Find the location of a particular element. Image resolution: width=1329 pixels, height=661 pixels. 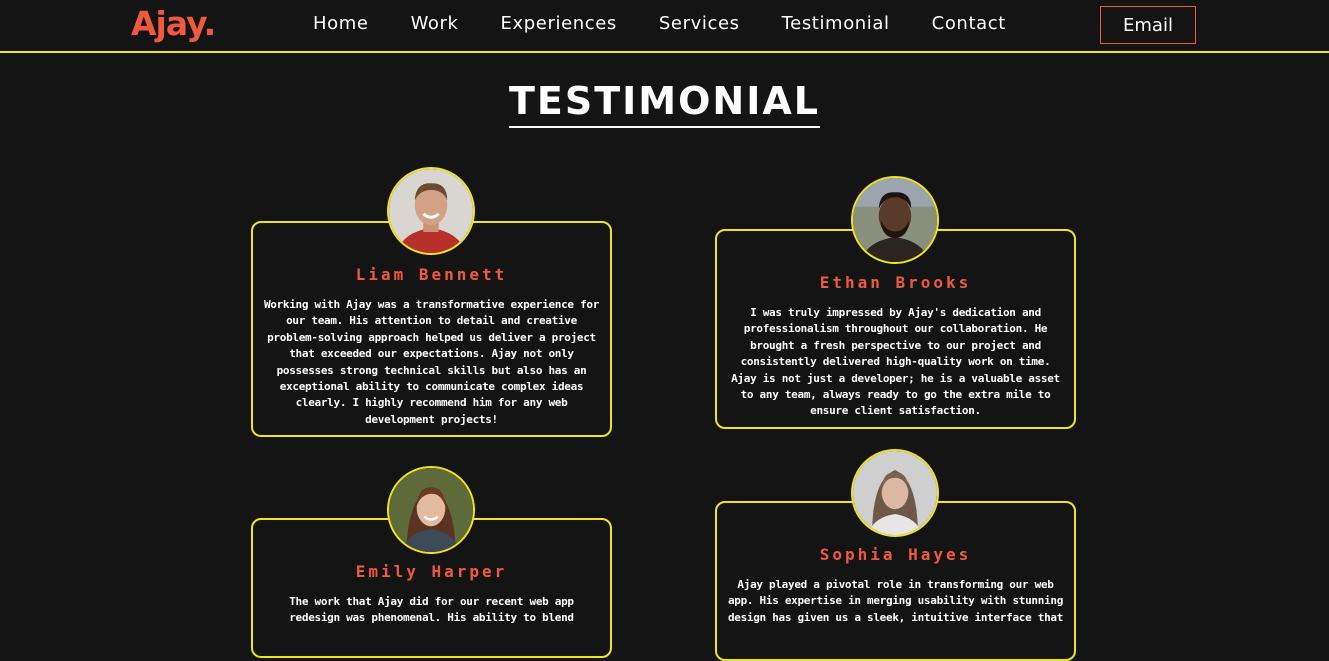

nav-testimonial: Testimonial is located at coordinates (836, 26).